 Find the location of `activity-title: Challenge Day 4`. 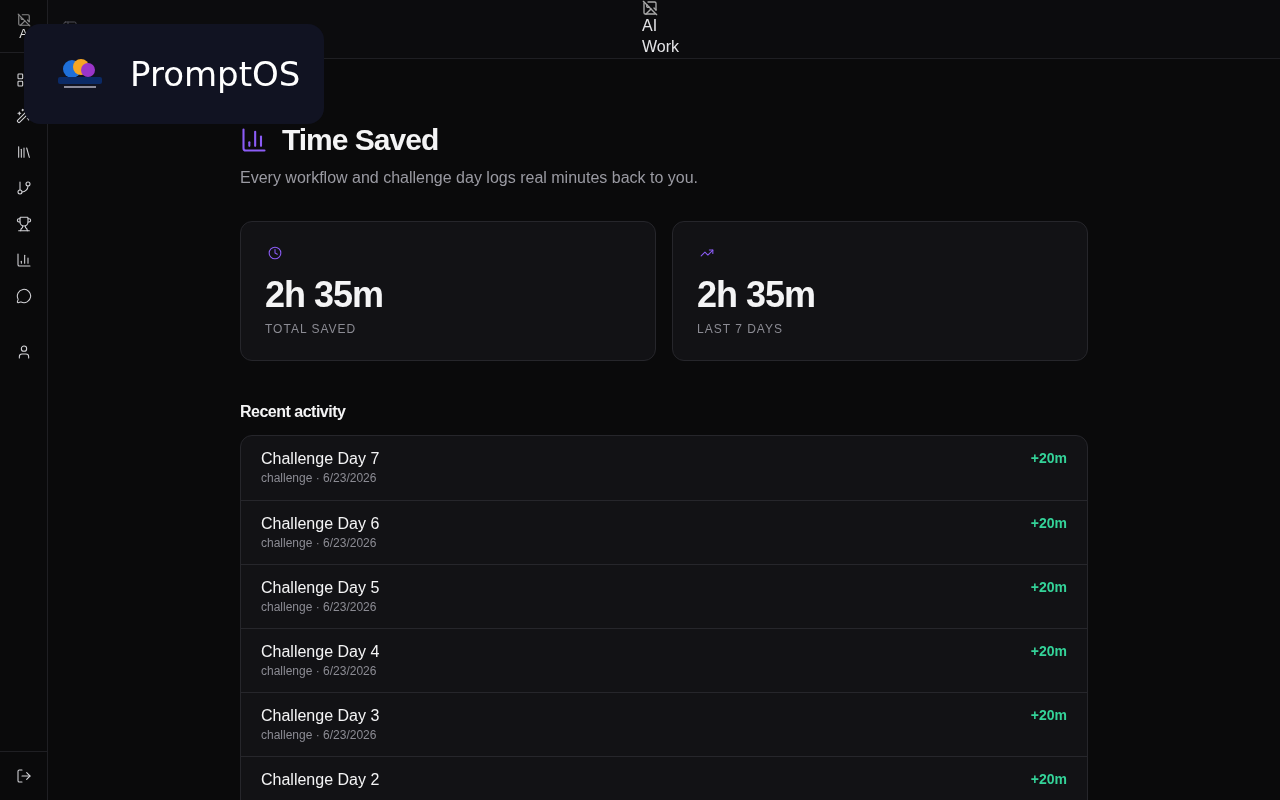

activity-title: Challenge Day 4 is located at coordinates (320, 651).